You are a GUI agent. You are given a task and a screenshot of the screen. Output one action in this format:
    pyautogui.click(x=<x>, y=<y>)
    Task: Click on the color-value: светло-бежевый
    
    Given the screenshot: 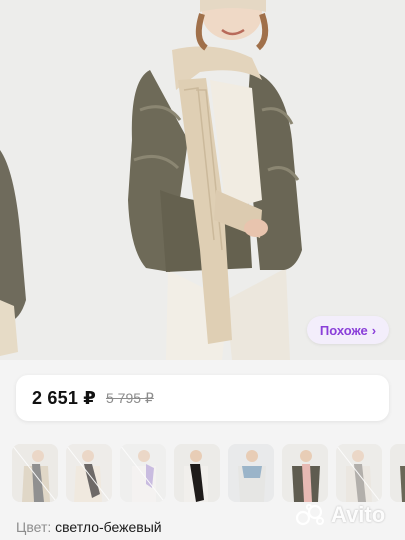 What is the action you would take?
    pyautogui.click(x=108, y=527)
    